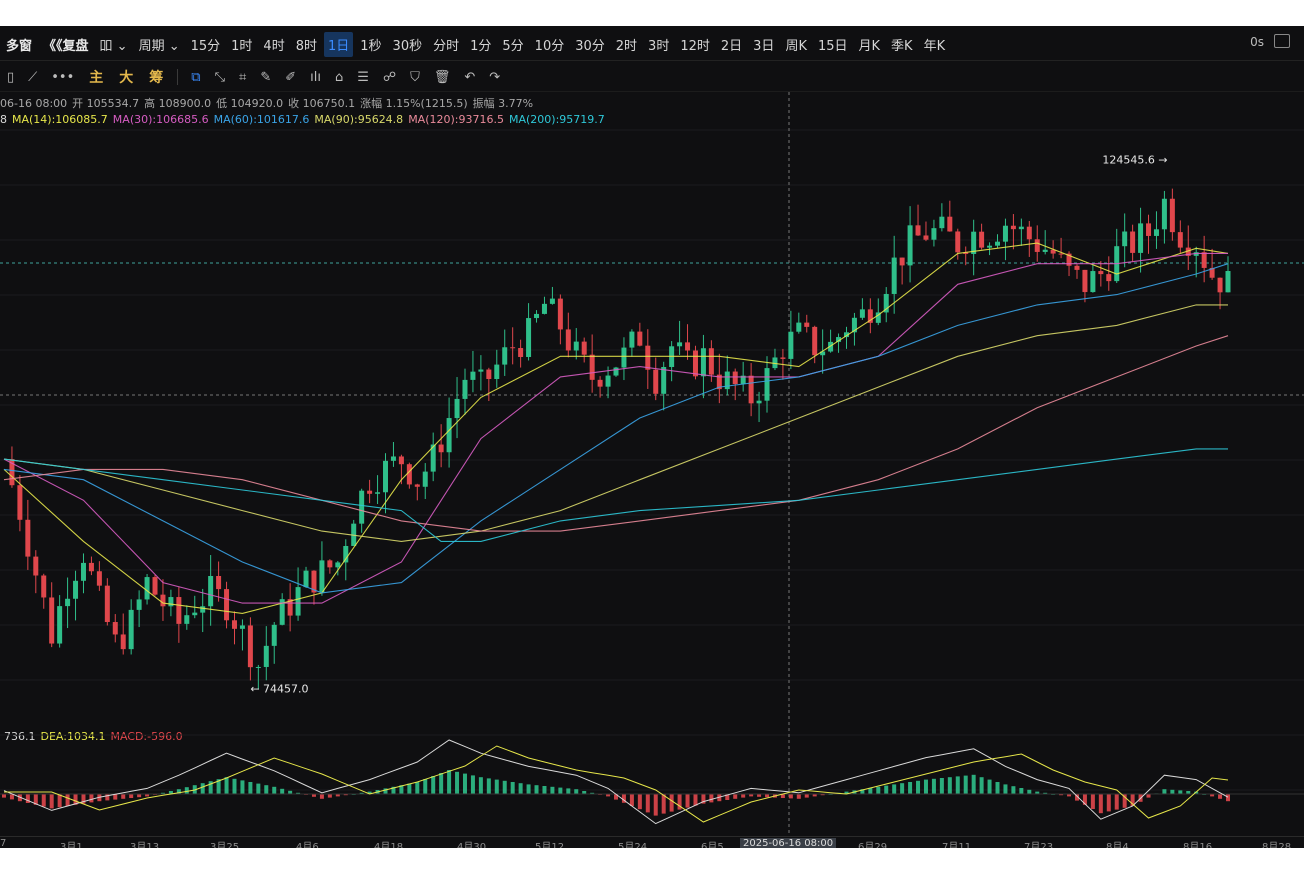  What do you see at coordinates (788, 843) in the screenshot?
I see `x-tick-label: 2025-06-16 08:00` at bounding box center [788, 843].